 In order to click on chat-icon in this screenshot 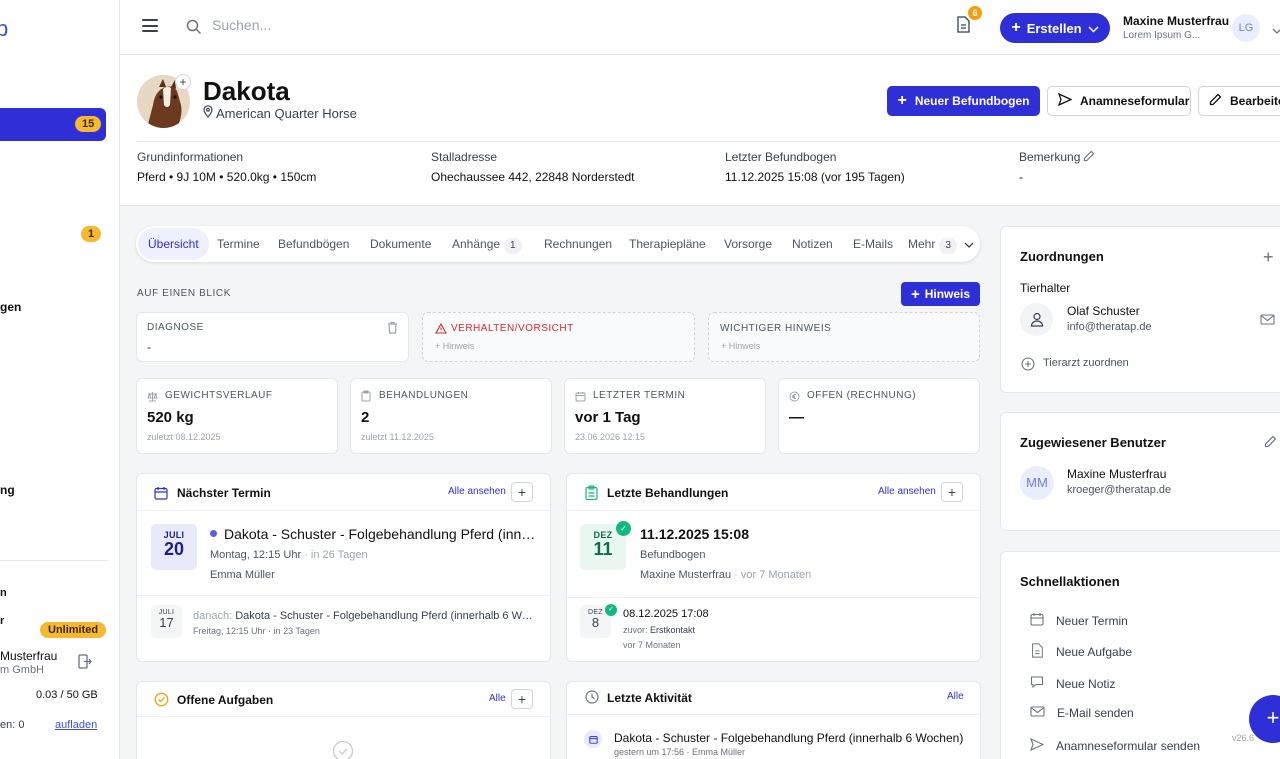, I will do `click(1037, 683)`.